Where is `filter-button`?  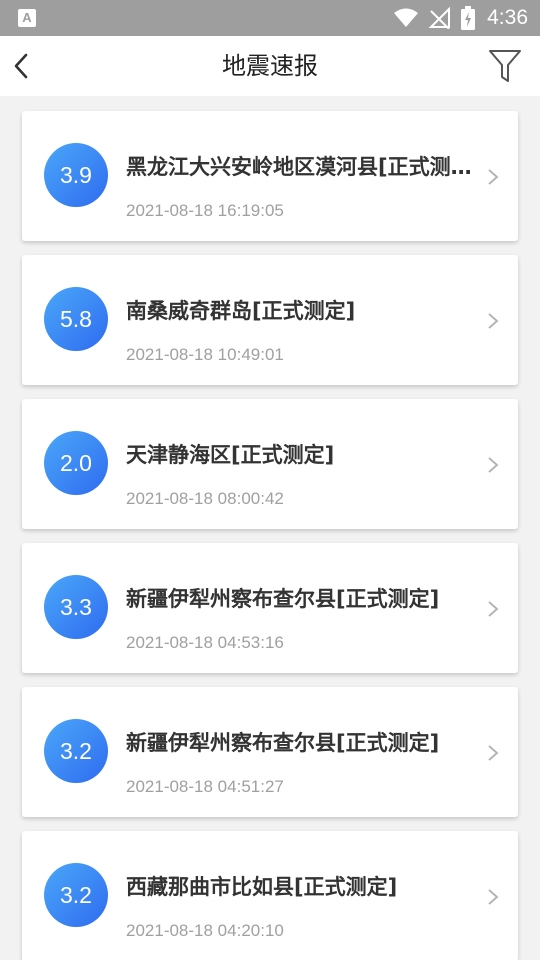
filter-button is located at coordinates (505, 66).